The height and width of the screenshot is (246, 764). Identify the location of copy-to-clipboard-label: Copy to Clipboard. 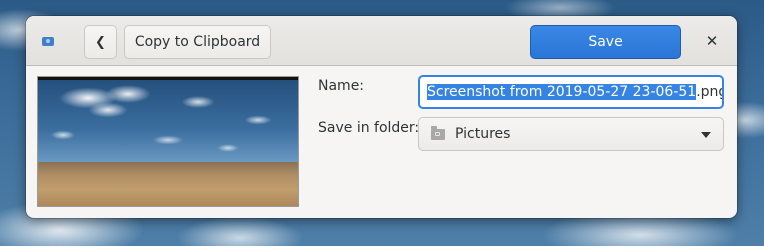
(197, 42).